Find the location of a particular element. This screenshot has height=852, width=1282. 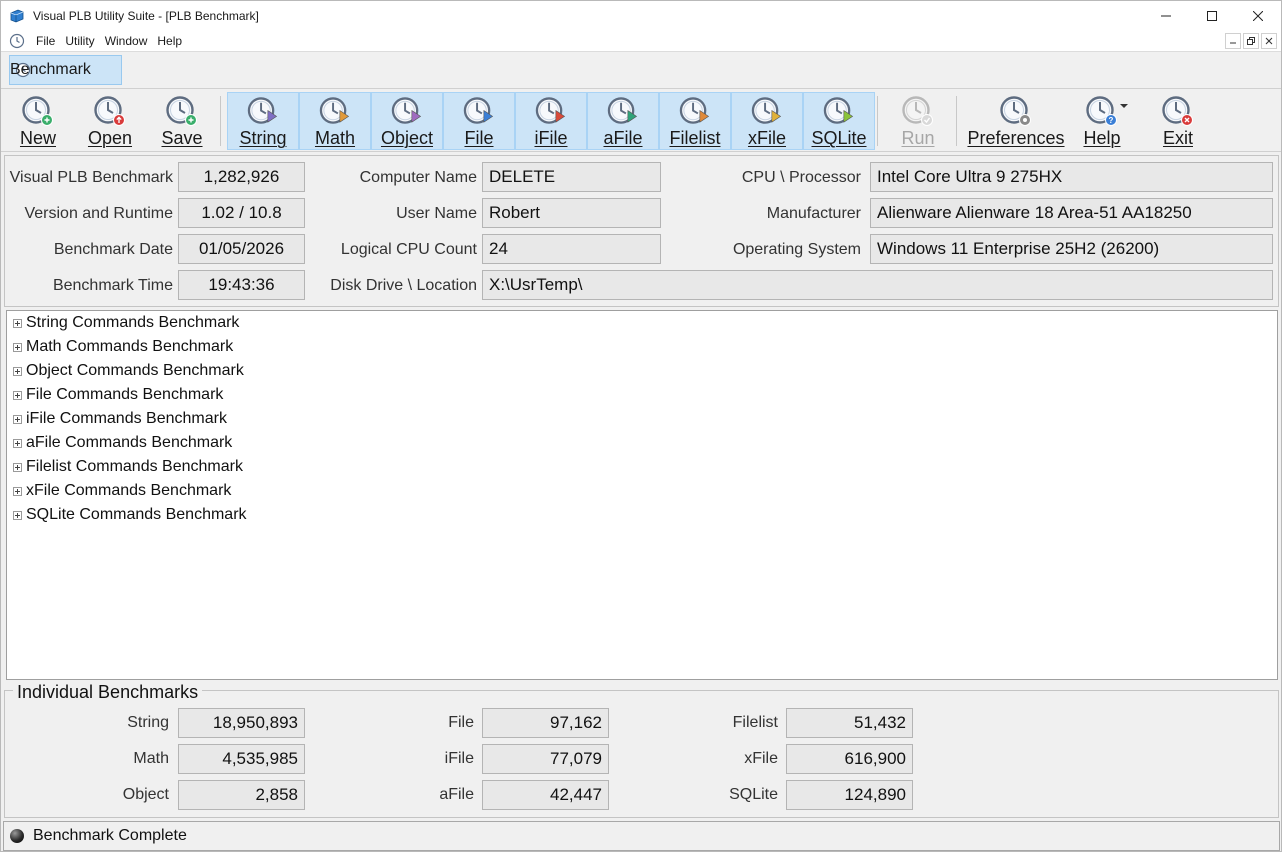

preferences-toolbar-button: Preferences is located at coordinates (1016, 121).